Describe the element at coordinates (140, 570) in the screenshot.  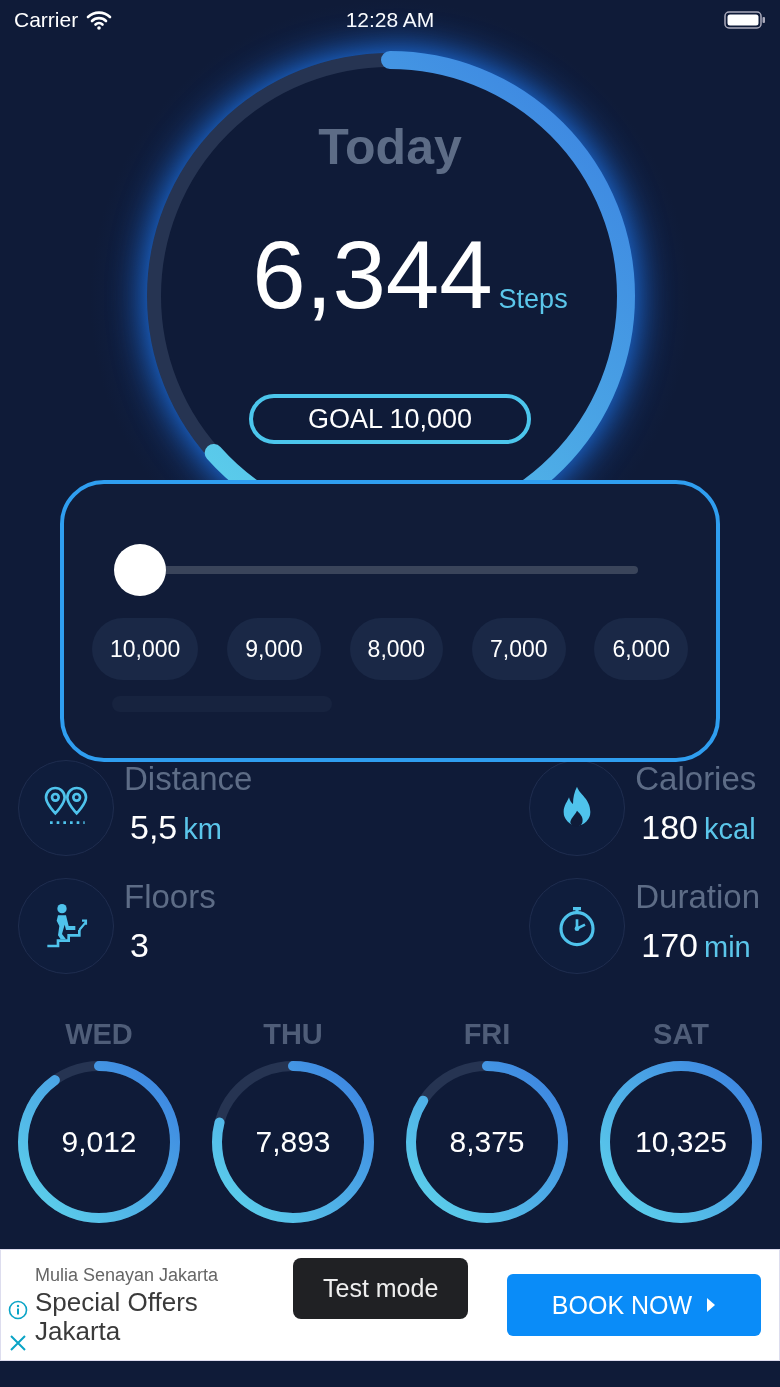
I see `slider-thumb` at that location.